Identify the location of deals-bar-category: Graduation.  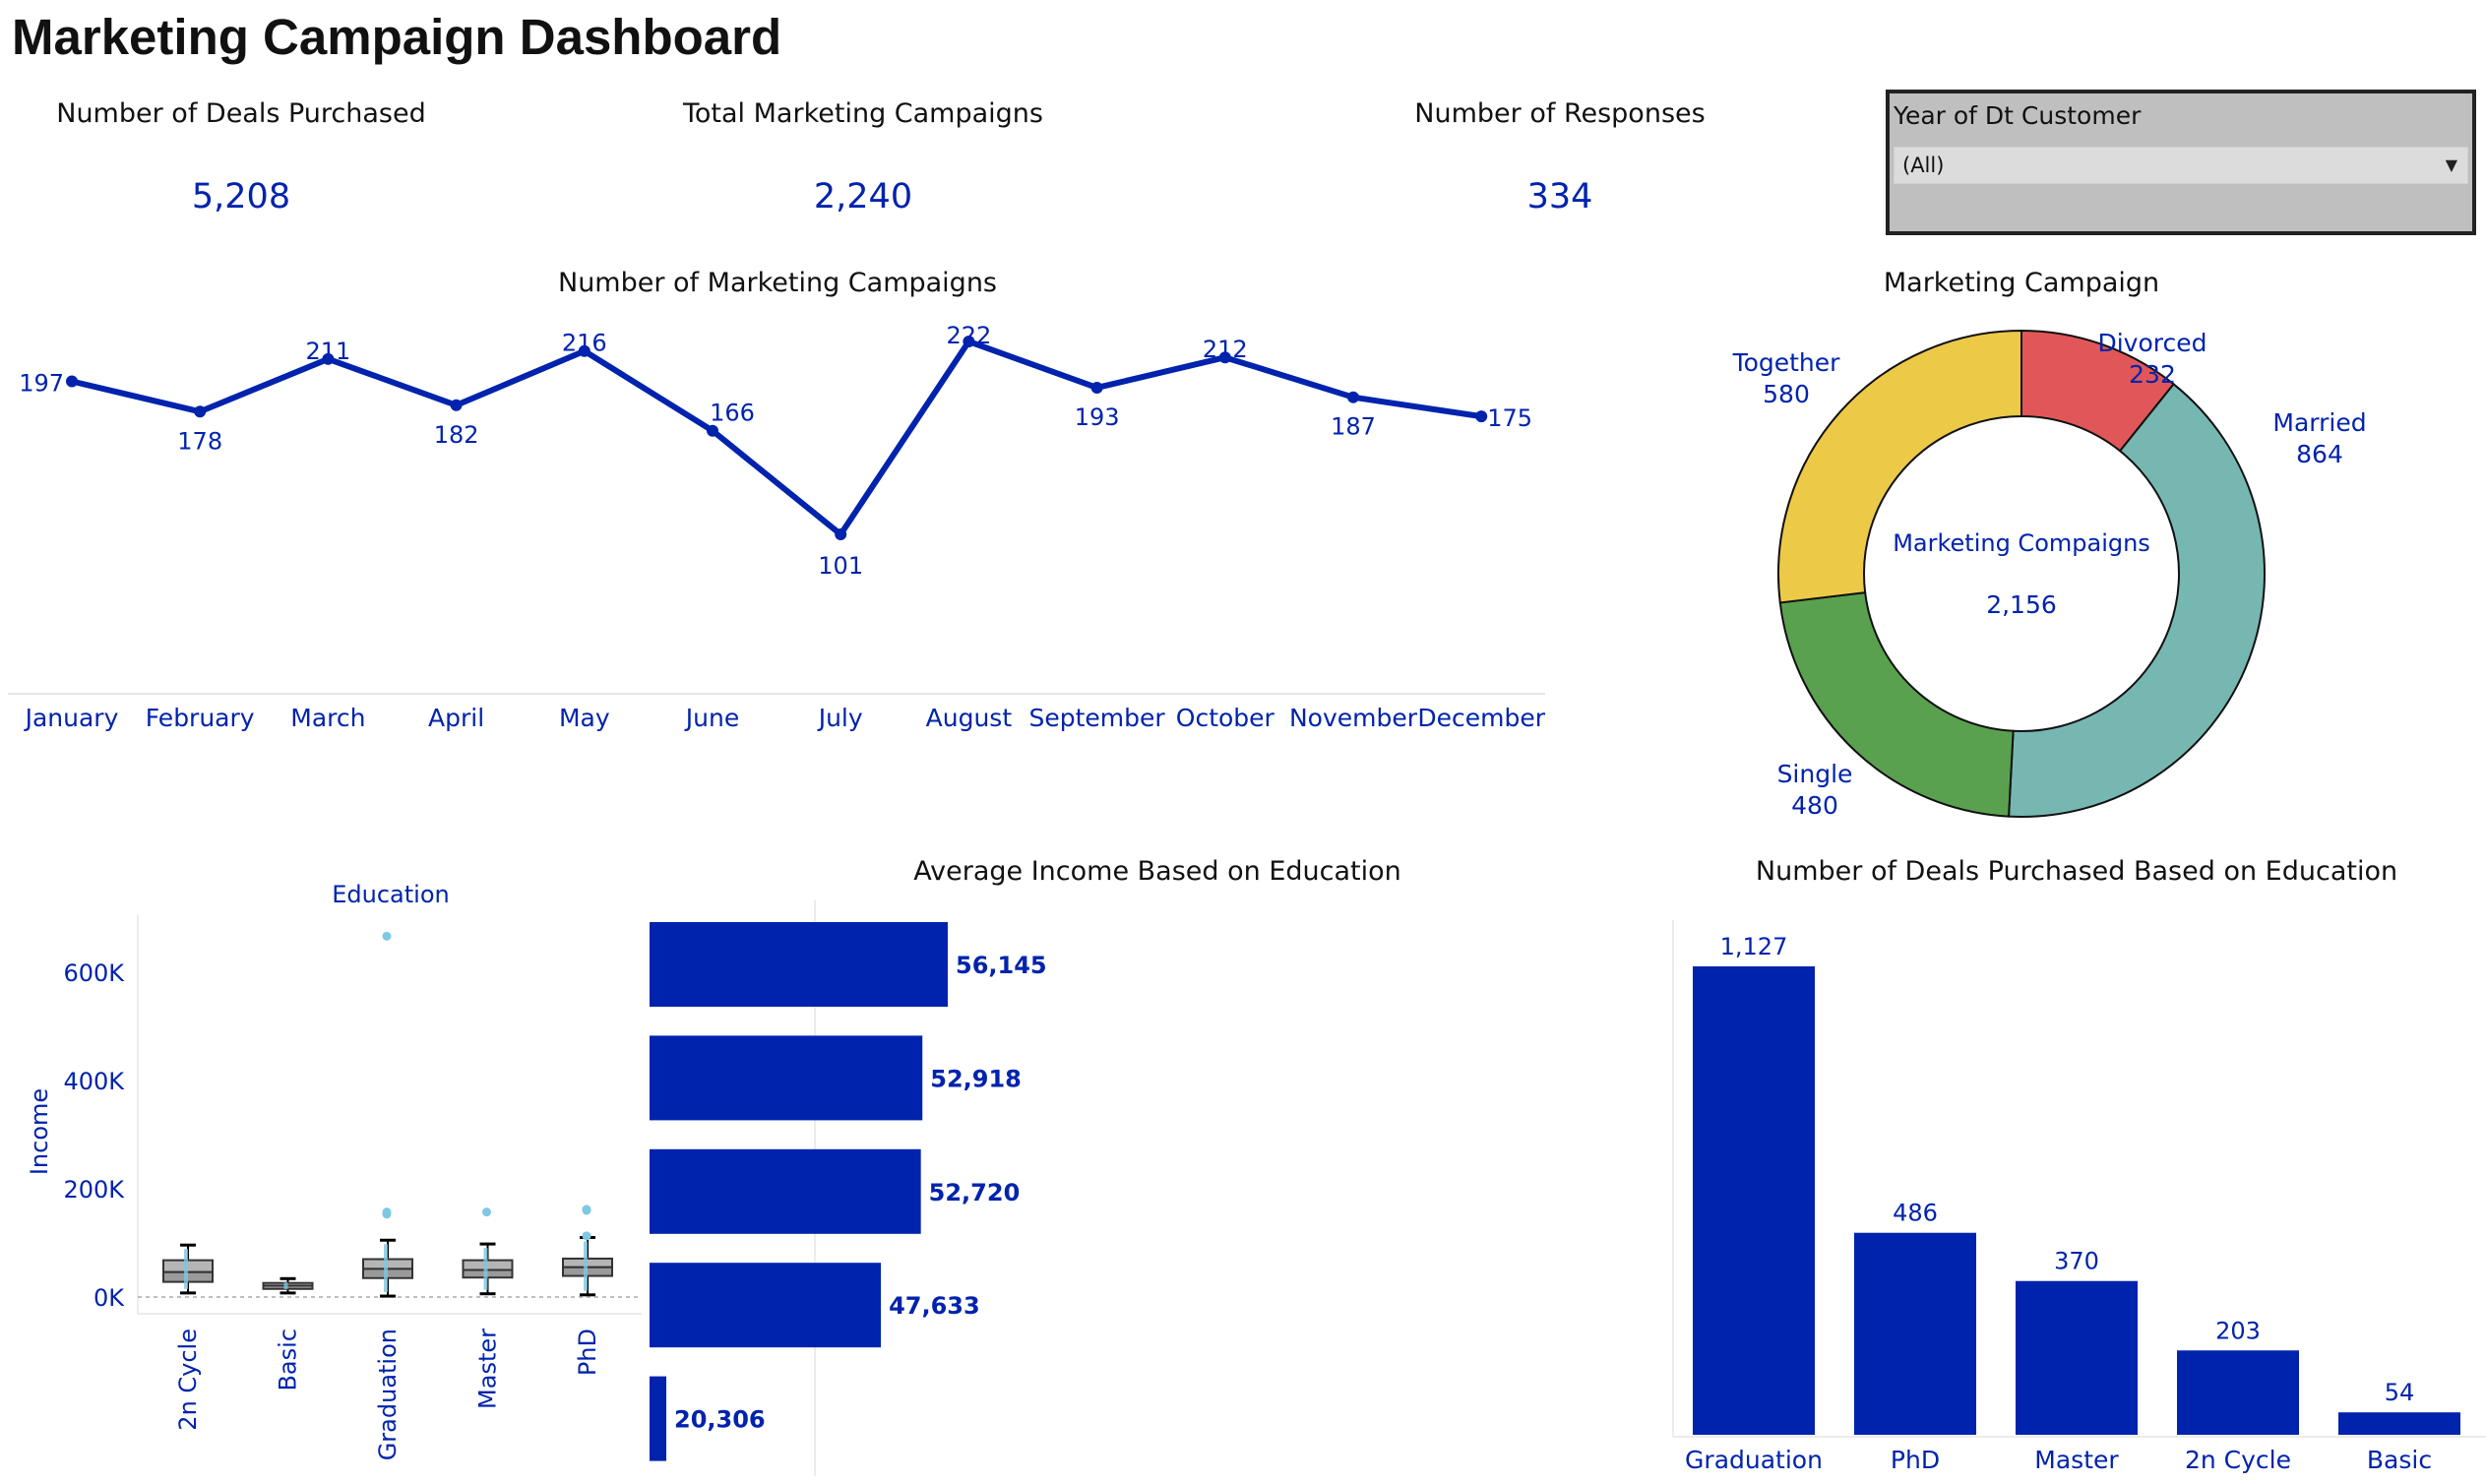
(1754, 1460).